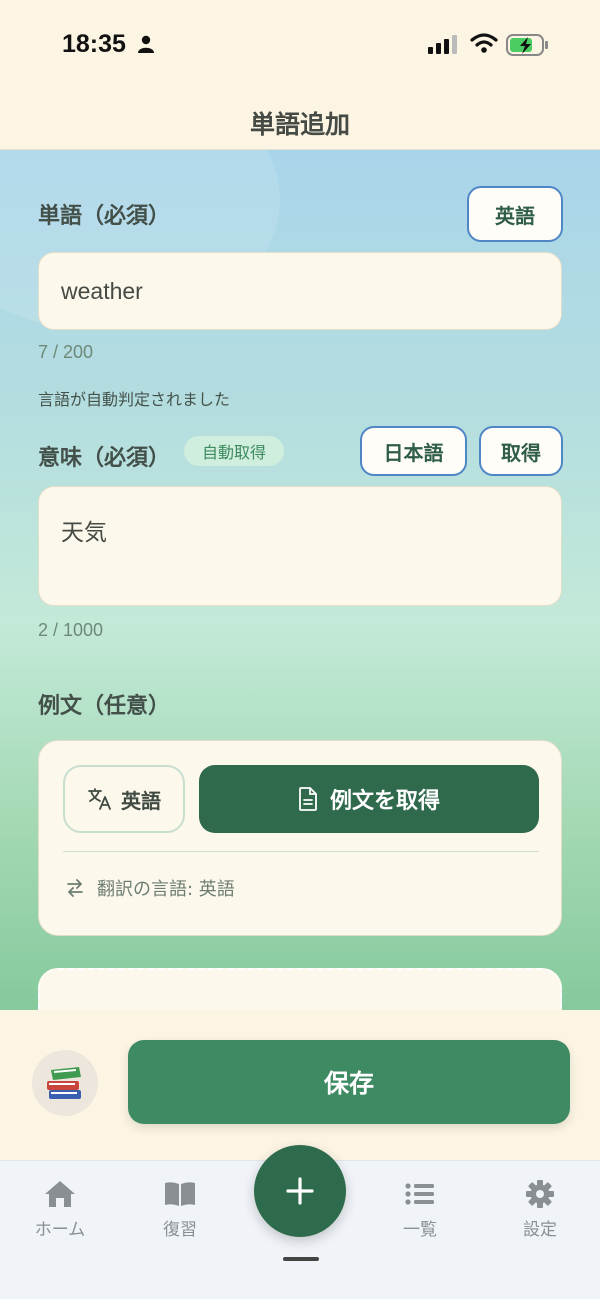 This screenshot has width=600, height=1299. I want to click on divider, so click(301, 851).